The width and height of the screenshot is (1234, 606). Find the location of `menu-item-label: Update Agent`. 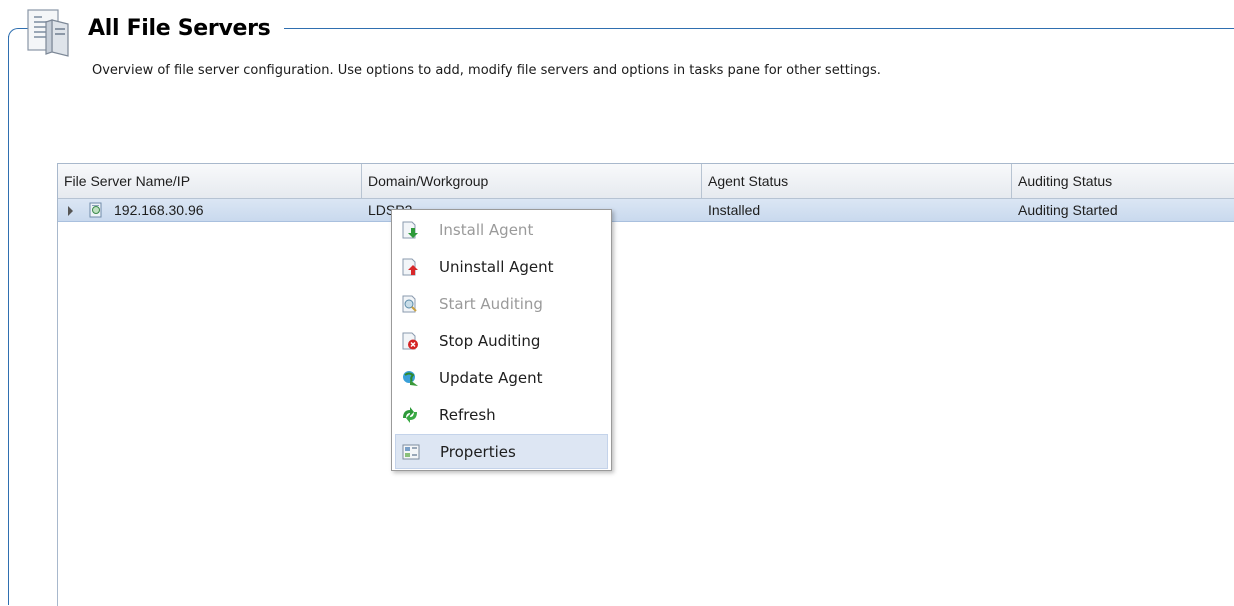

menu-item-label: Update Agent is located at coordinates (491, 378).